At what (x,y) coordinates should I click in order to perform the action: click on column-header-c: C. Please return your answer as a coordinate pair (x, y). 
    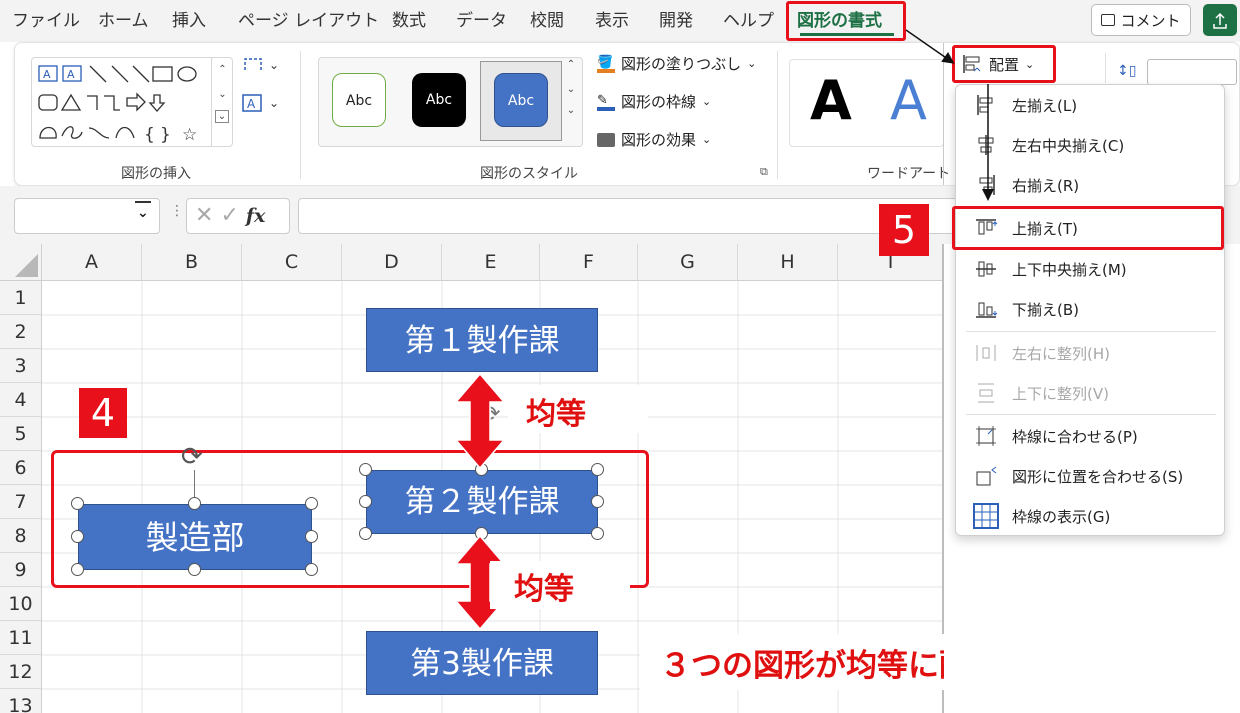
    Looking at the image, I should click on (292, 262).